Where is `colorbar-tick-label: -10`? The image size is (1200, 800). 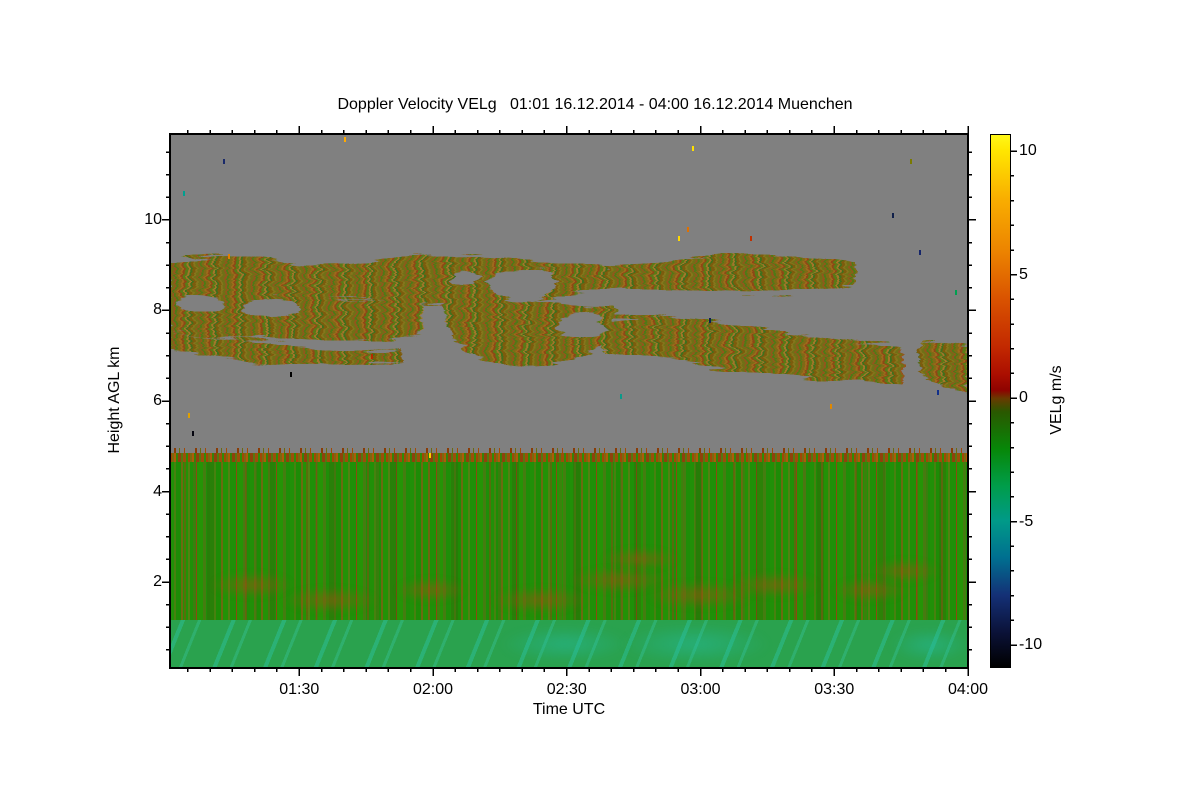
colorbar-tick-label: -10 is located at coordinates (1031, 645).